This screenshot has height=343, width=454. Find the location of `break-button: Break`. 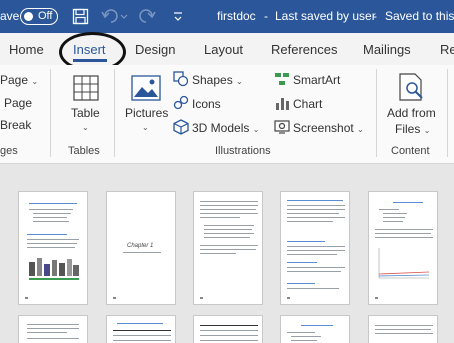

break-button: Break is located at coordinates (15, 125).